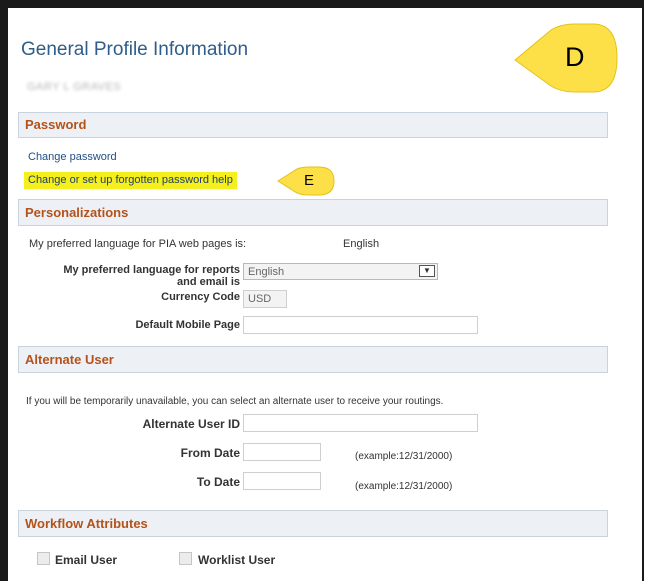 The image size is (654, 581). I want to click on callout-d-label: D, so click(575, 57).